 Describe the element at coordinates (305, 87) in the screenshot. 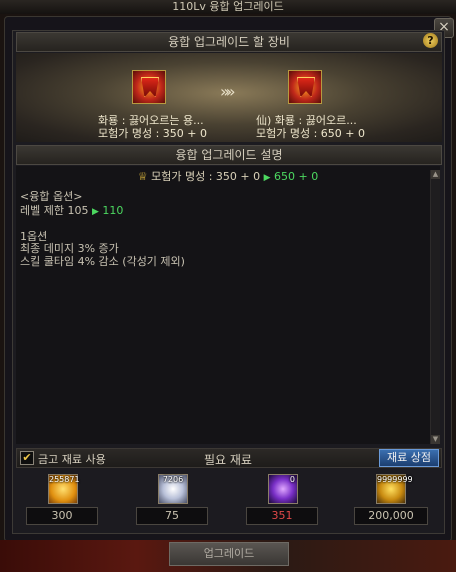

I see `target-equip-slot` at that location.